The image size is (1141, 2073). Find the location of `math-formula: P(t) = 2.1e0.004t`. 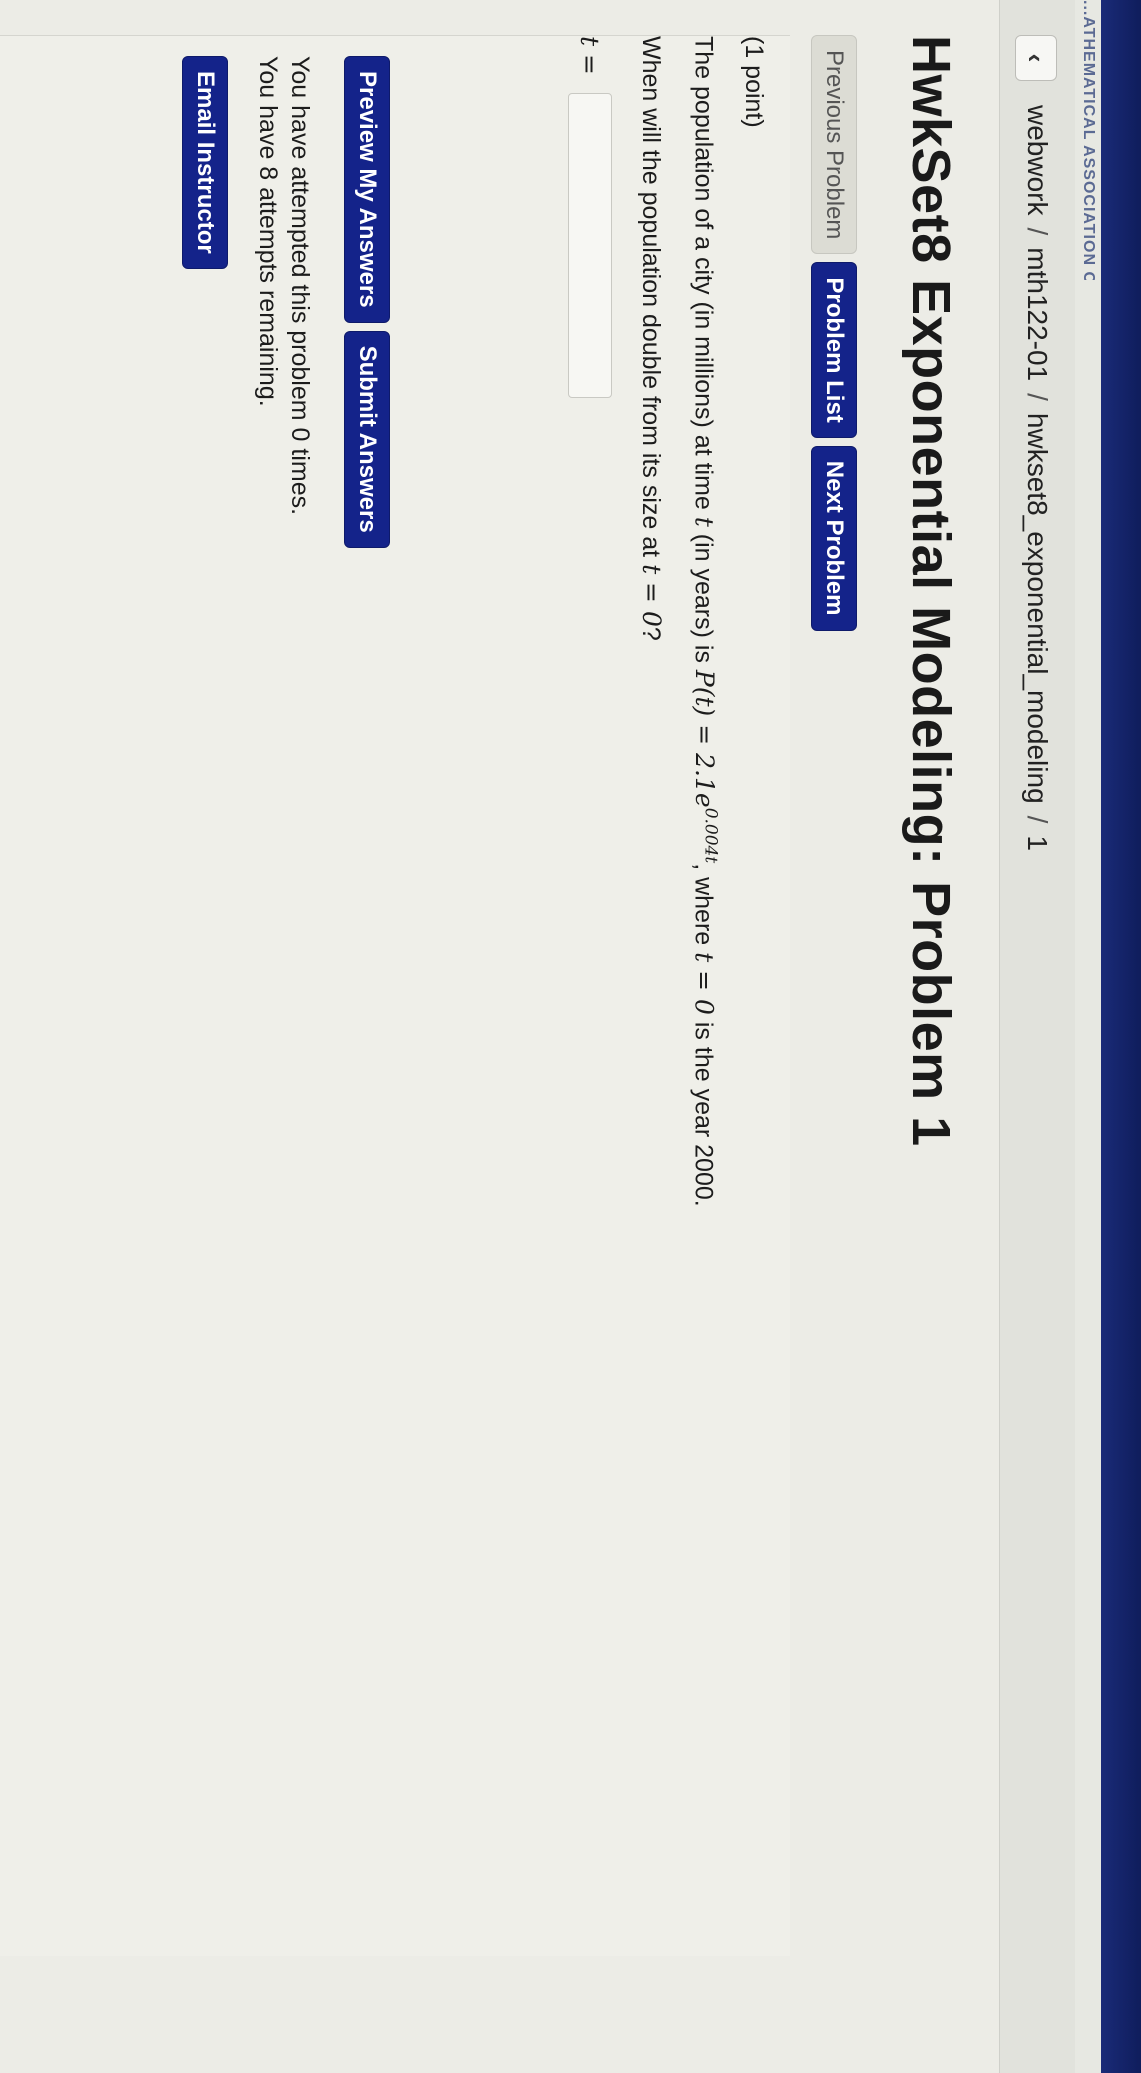

math-formula: P(t) = 2.1e0.004t is located at coordinates (704, 766).